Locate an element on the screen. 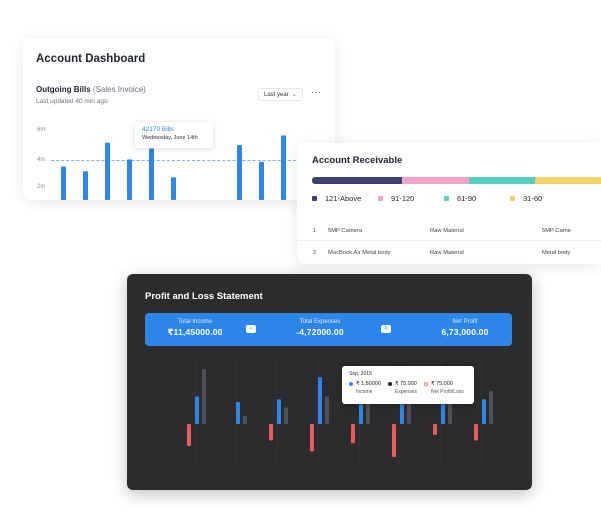  pl-tooltip-net: ₹ 75,000 Net Profit/Loss is located at coordinates (444, 388).